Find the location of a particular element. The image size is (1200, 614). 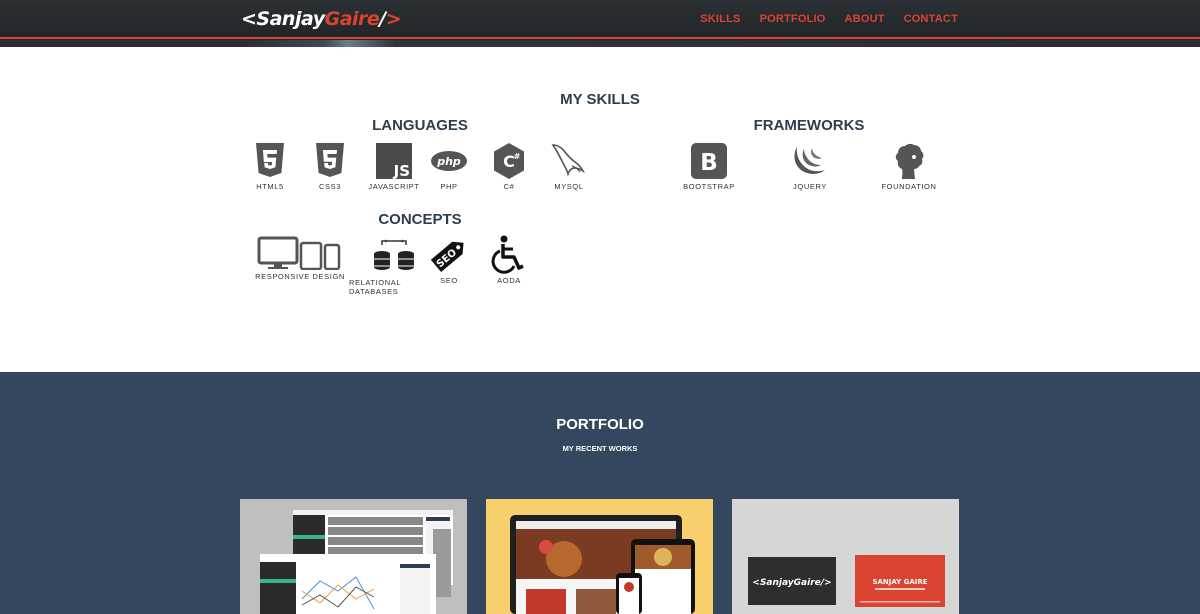

skill-label: AODA is located at coordinates (509, 280).